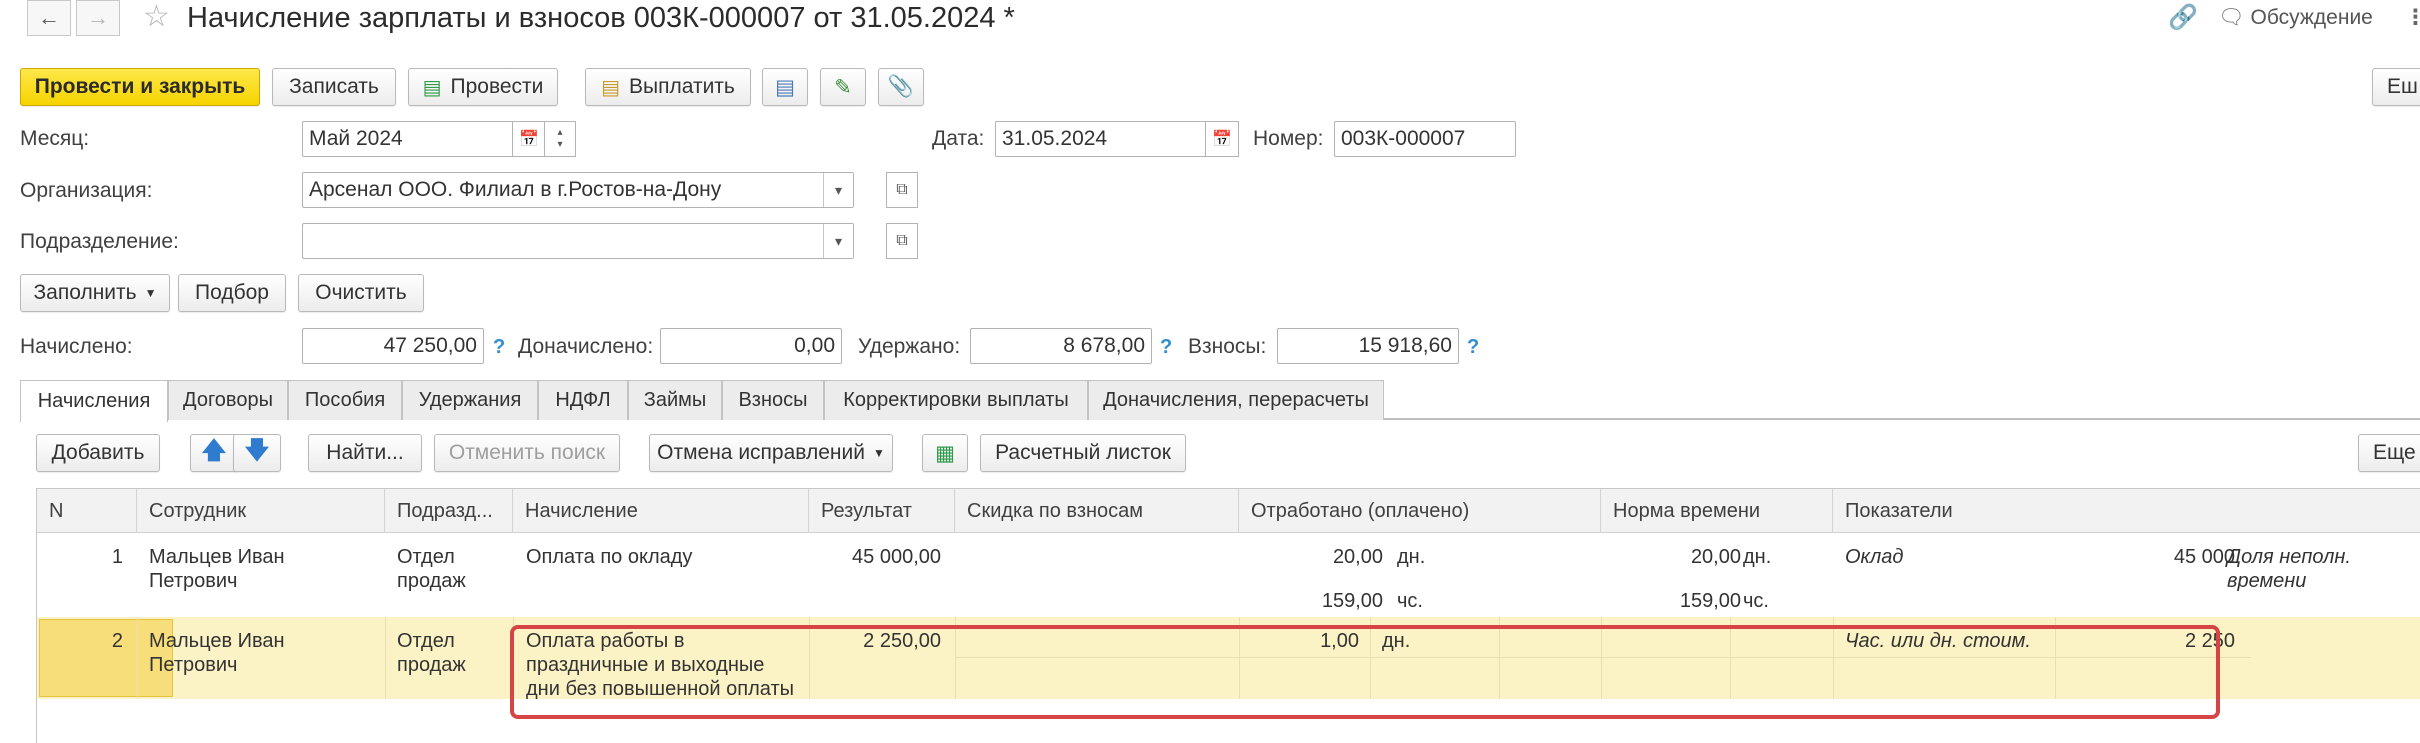 The image size is (2420, 743). What do you see at coordinates (527, 453) in the screenshot?
I see `cancel-search-button: Отменить поиск` at bounding box center [527, 453].